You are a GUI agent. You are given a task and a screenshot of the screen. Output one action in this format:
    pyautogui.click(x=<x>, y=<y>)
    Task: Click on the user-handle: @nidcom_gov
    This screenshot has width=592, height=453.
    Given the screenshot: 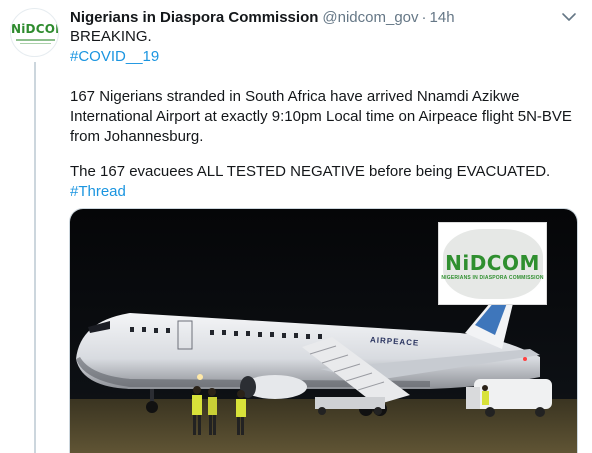 What is the action you would take?
    pyautogui.click(x=370, y=17)
    